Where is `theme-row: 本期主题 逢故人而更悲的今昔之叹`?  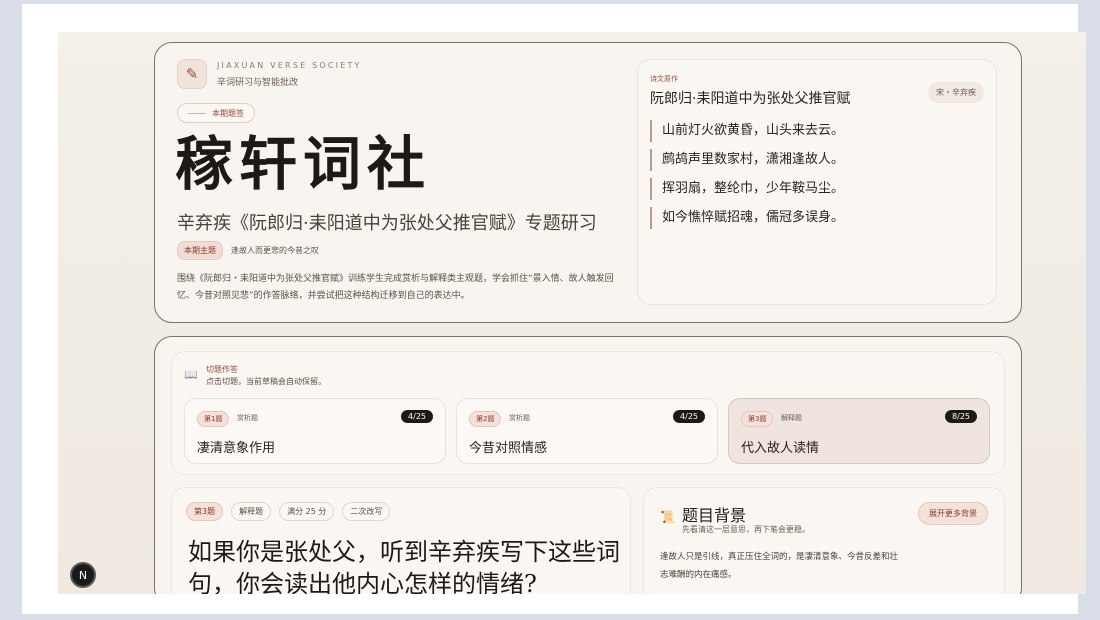
theme-row: 本期主题 逢故人而更悲的今昔之叹 is located at coordinates (248, 250).